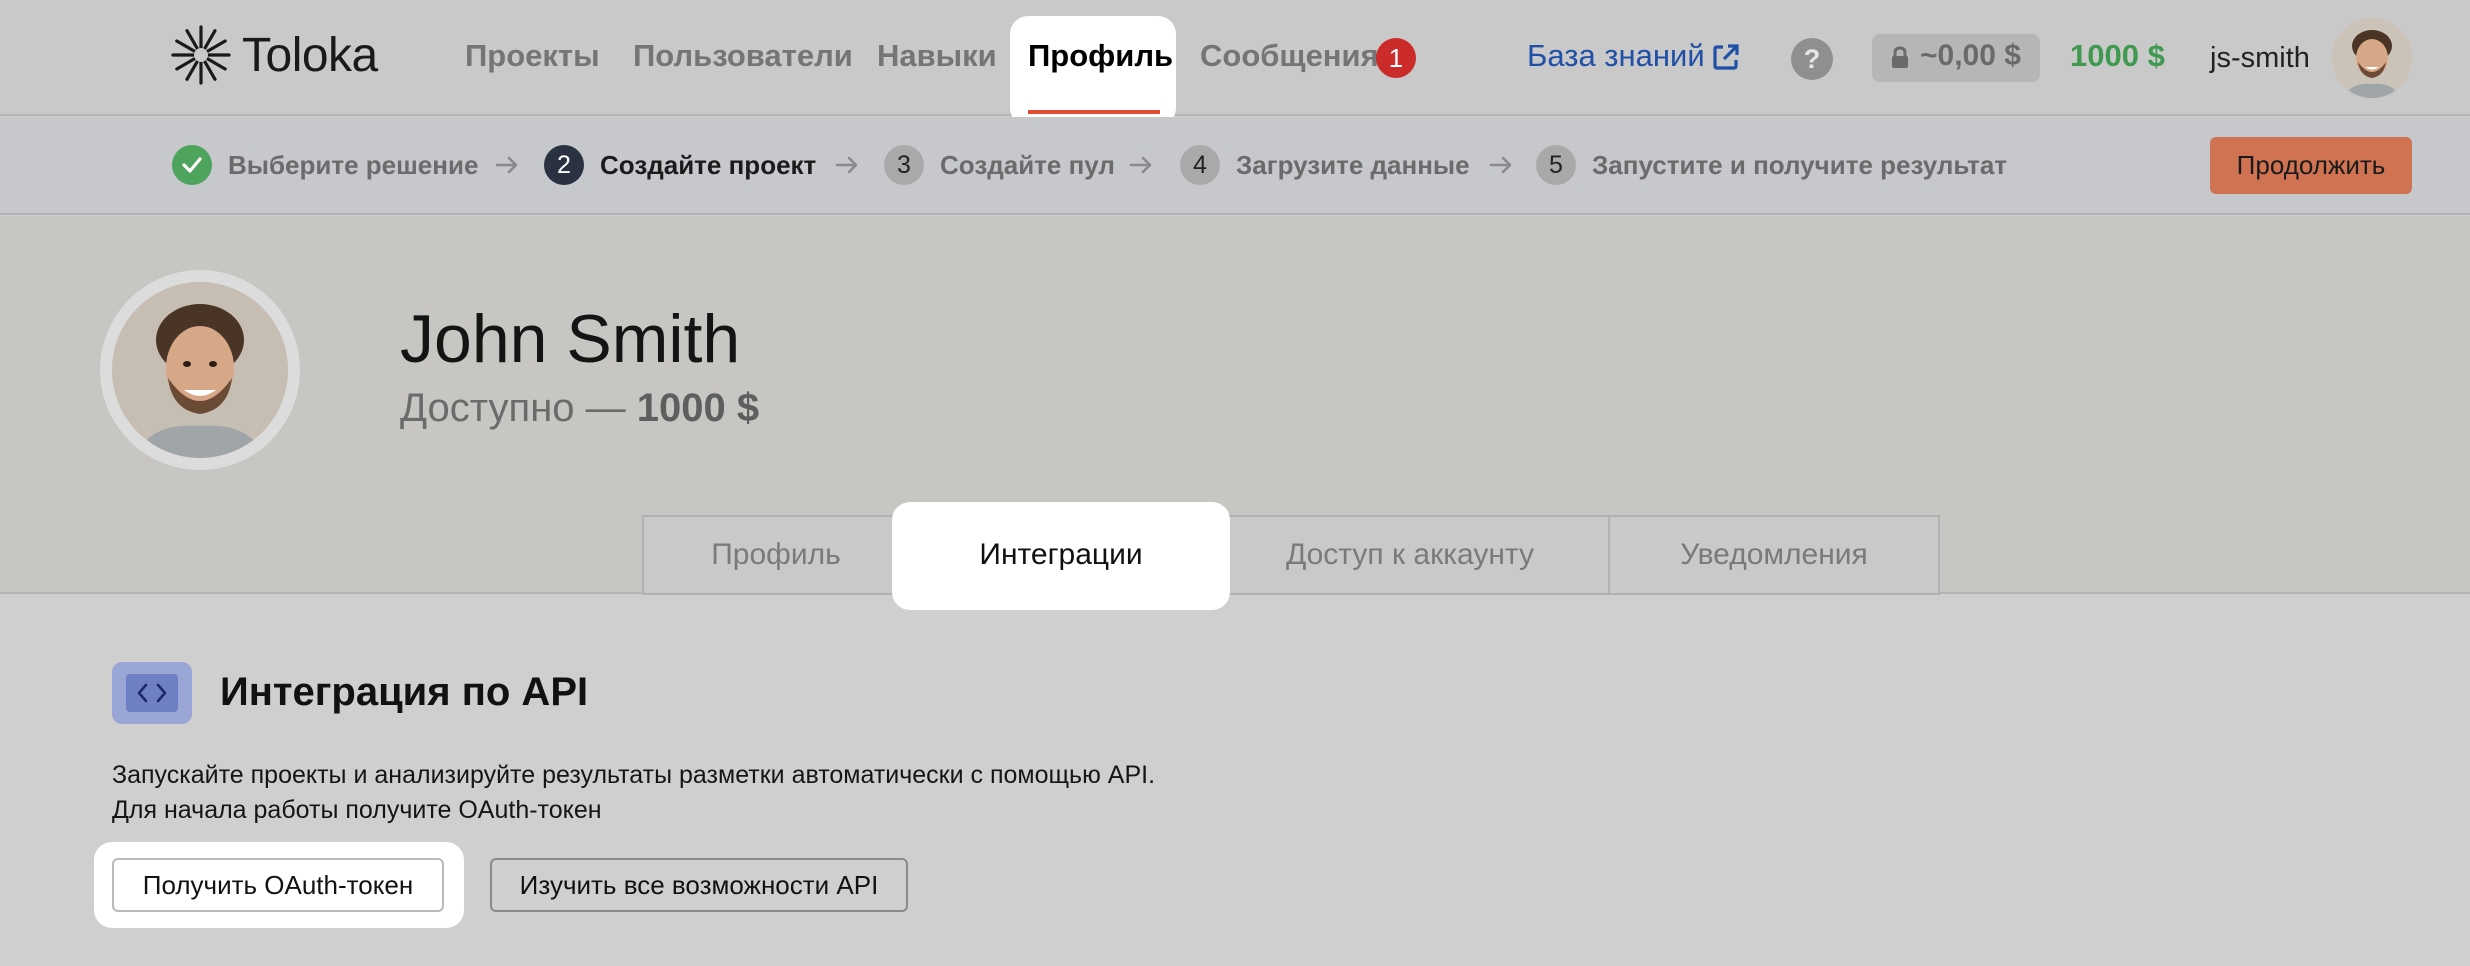 This screenshot has height=966, width=2470. I want to click on tab-notifications: Уведомления, so click(1774, 555).